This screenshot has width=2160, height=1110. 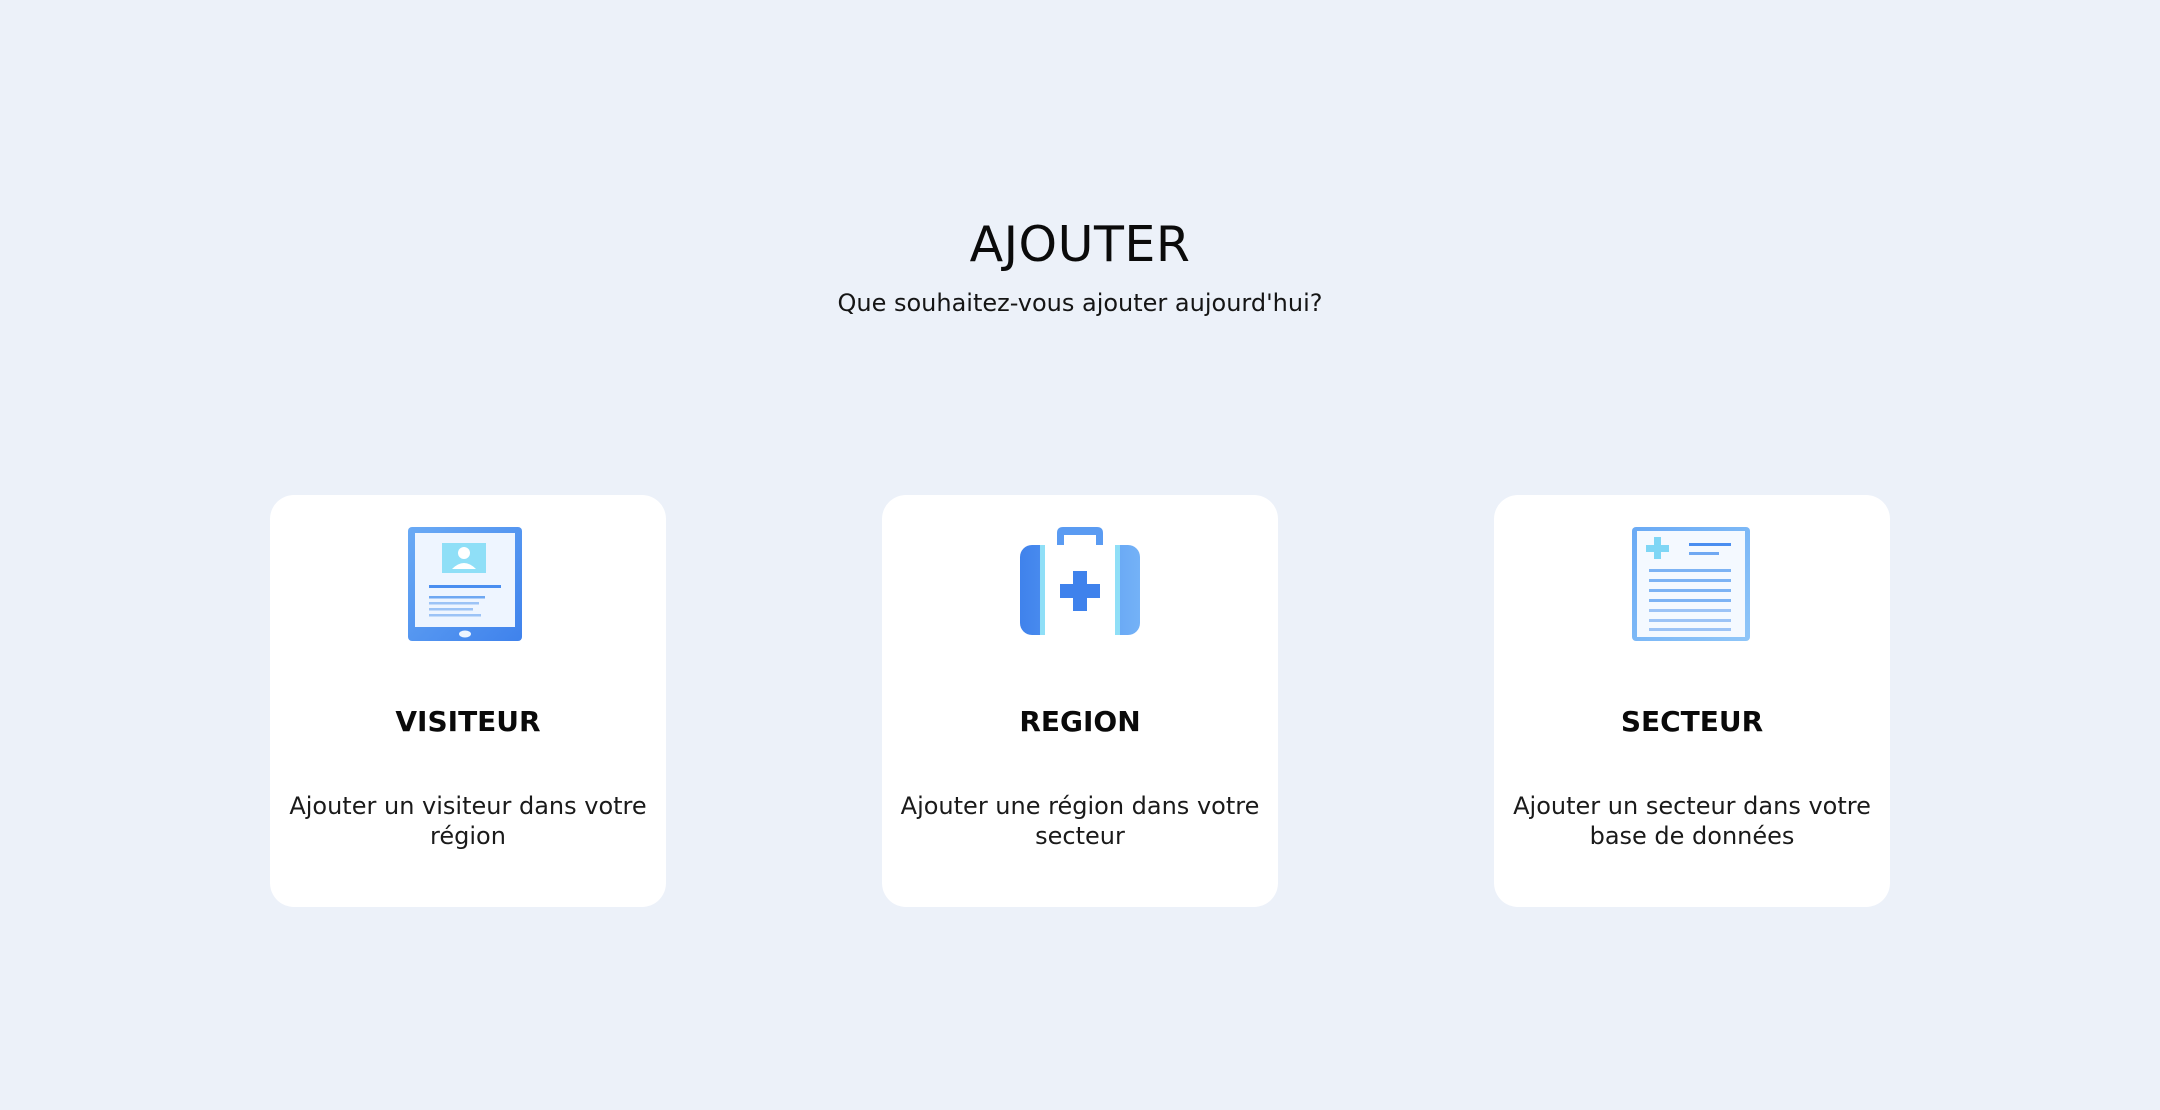 I want to click on card-title: SECTEUR, so click(x=1692, y=721).